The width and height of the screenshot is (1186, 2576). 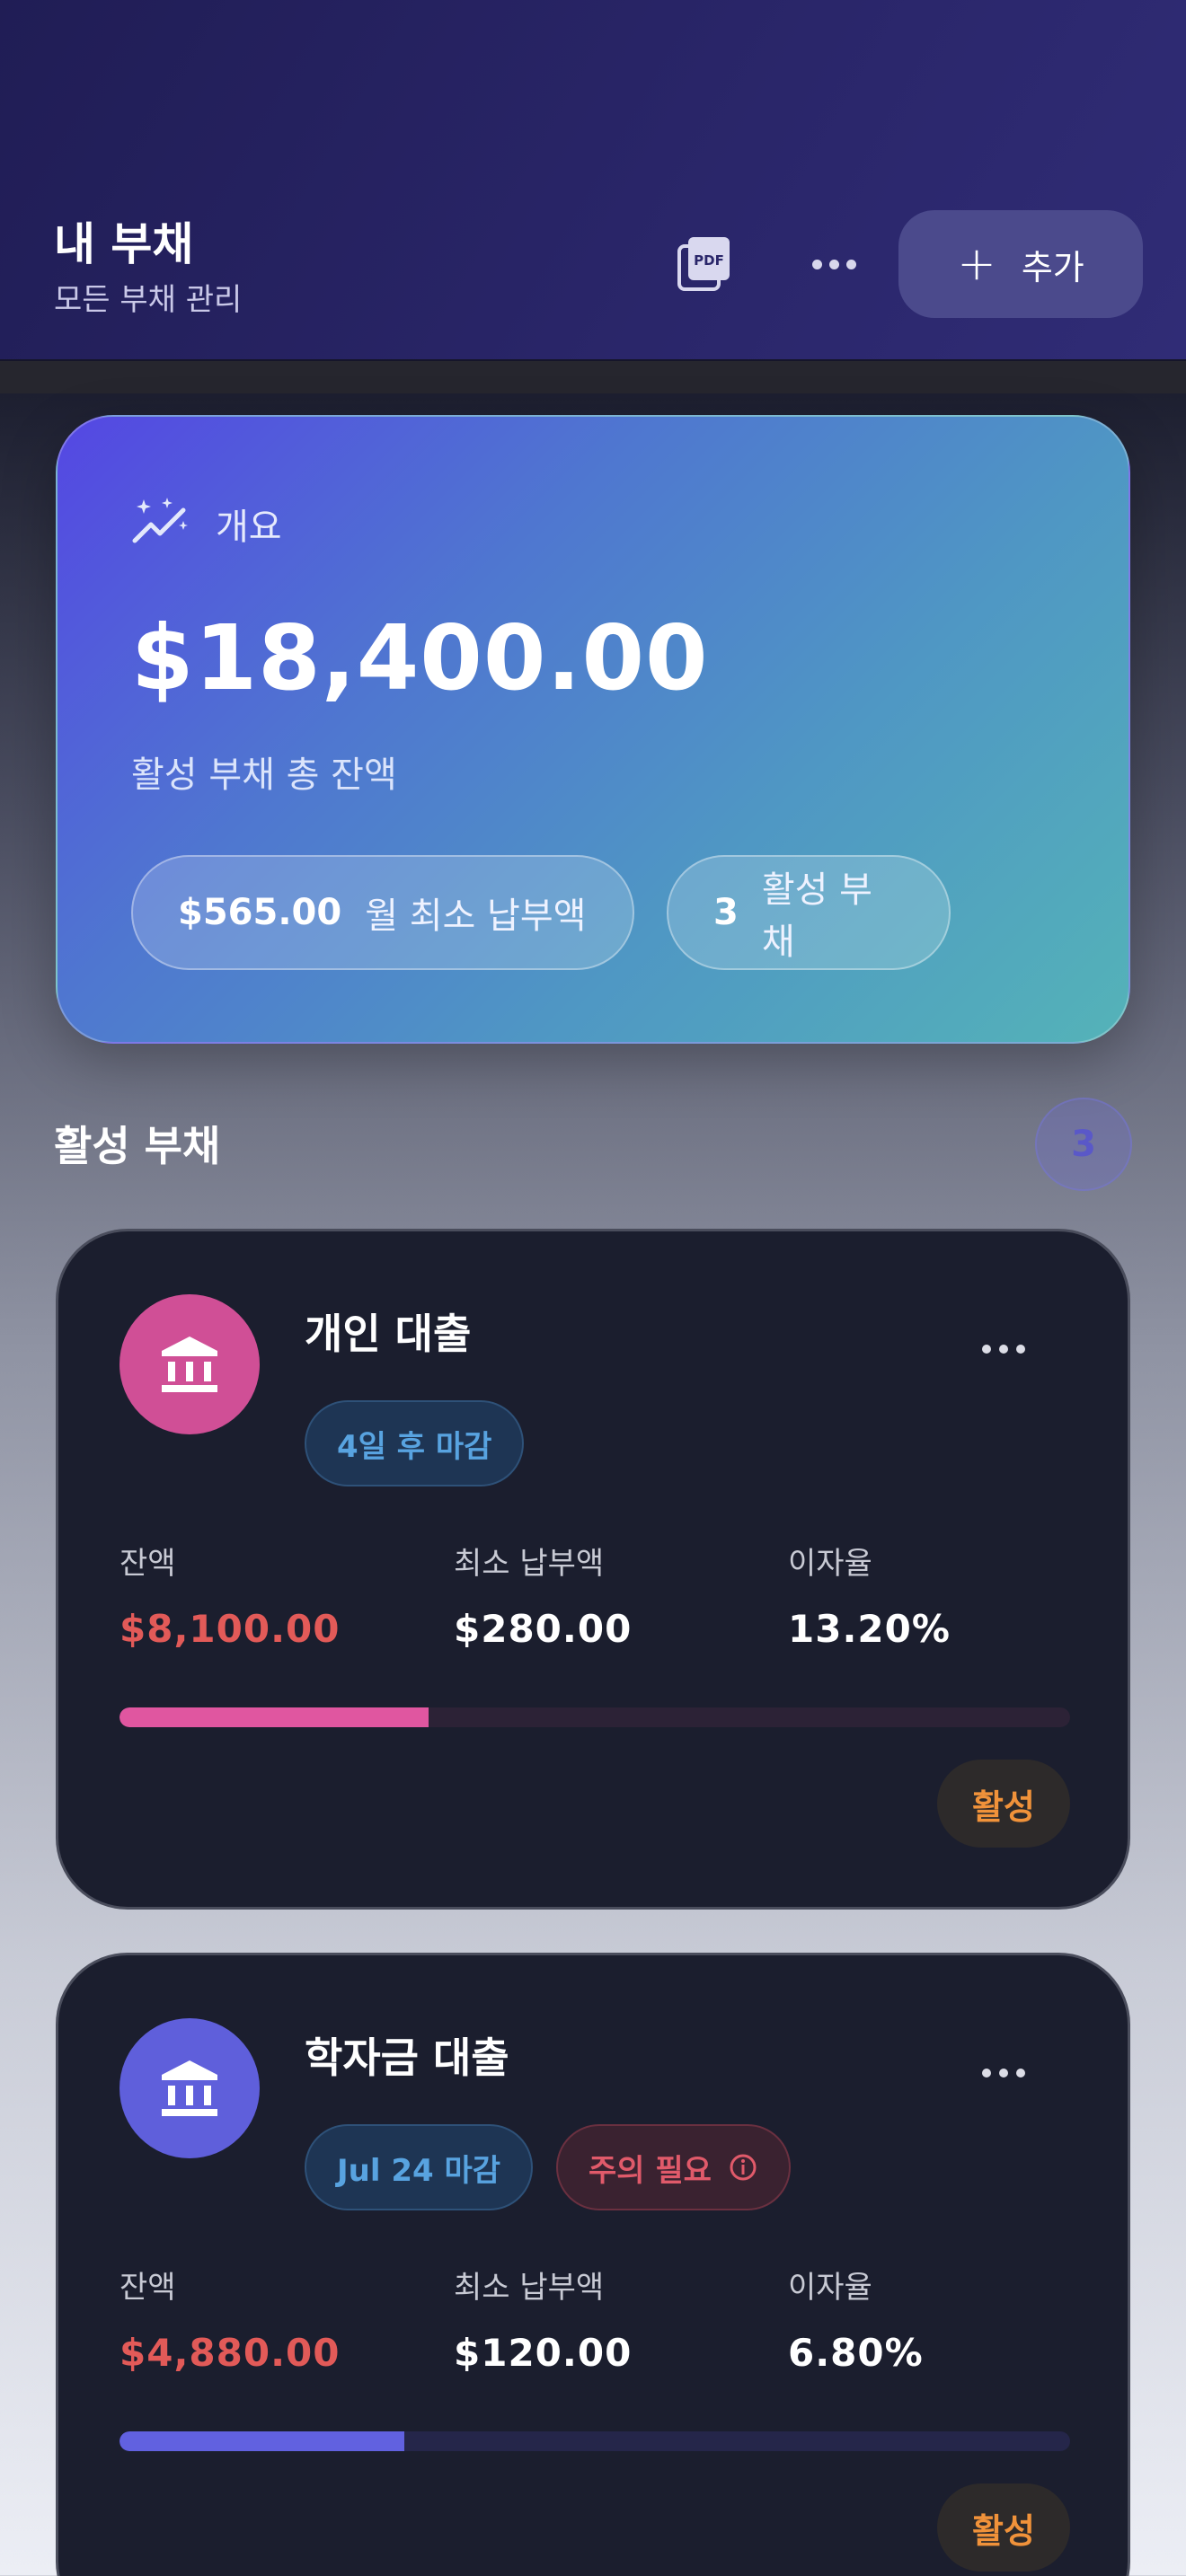 I want to click on header-divider, so click(x=593, y=377).